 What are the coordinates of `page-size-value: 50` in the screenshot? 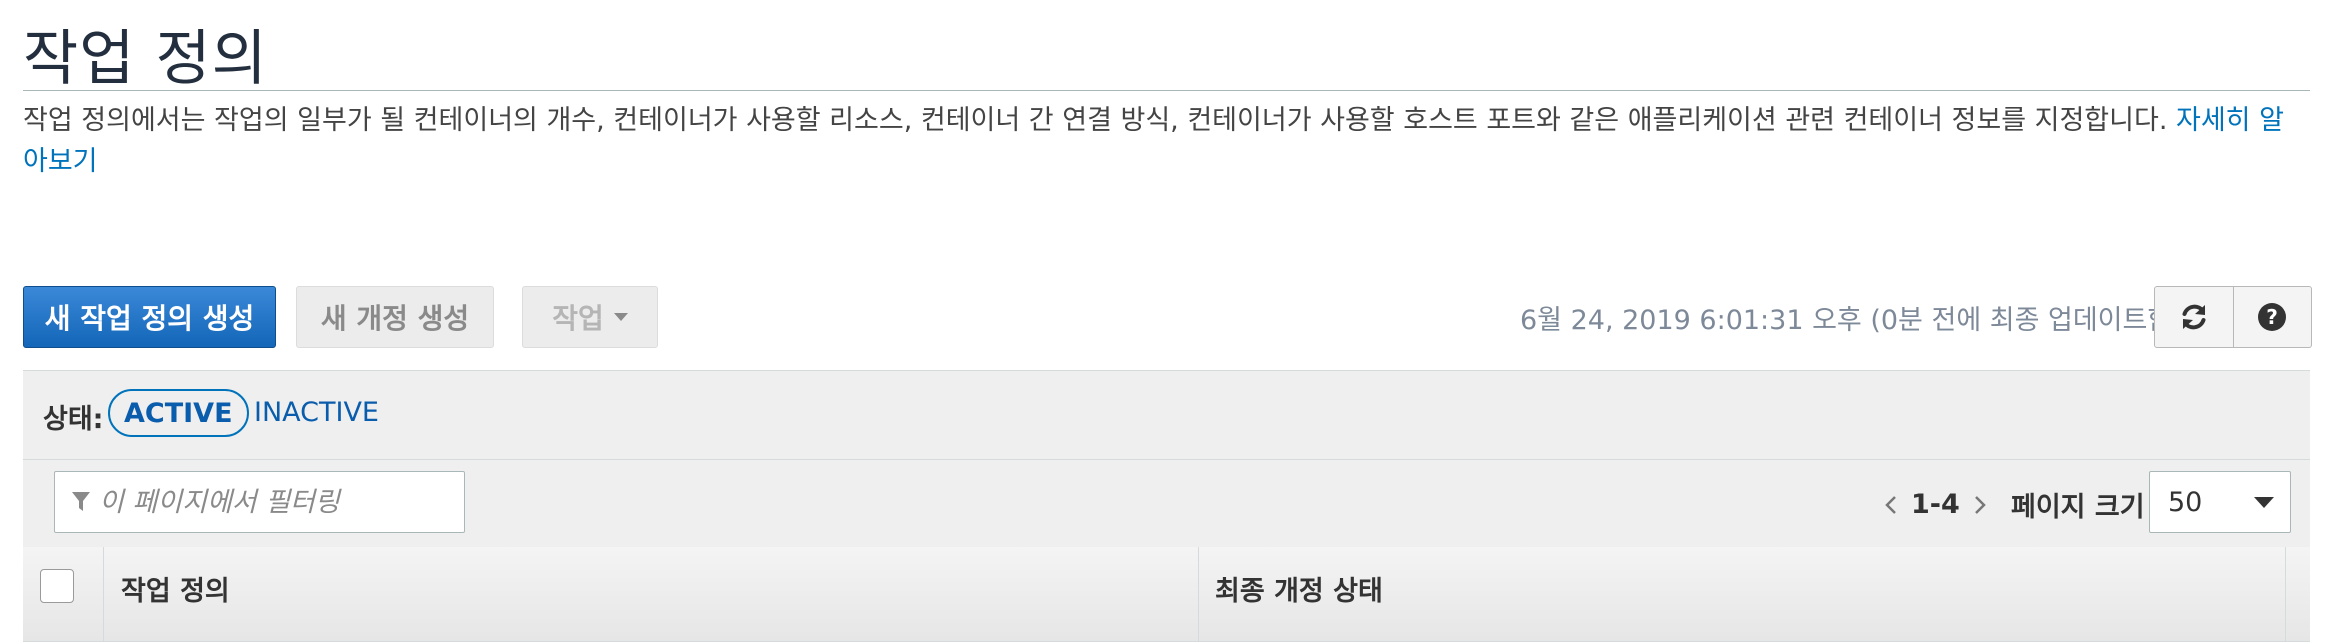 It's located at (2185, 502).